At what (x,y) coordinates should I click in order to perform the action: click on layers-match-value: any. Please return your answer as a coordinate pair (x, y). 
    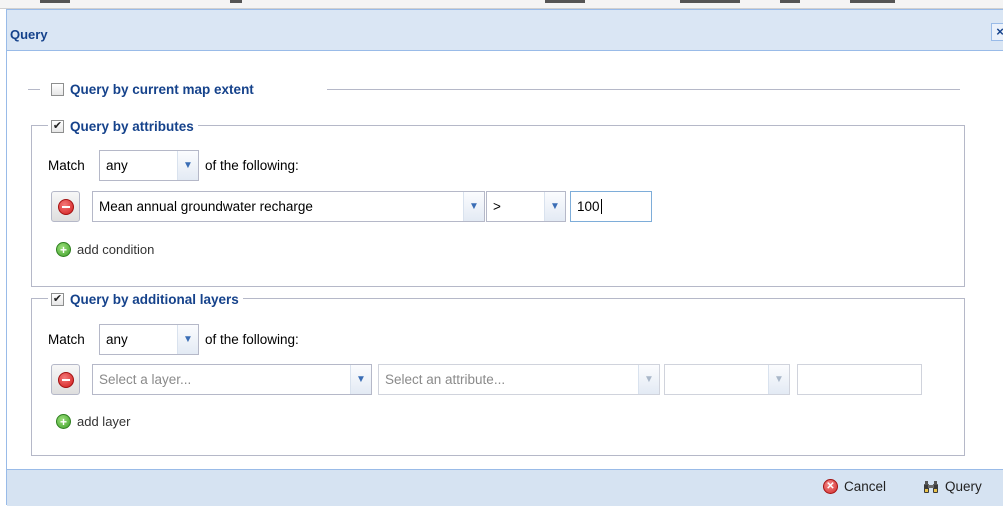
    Looking at the image, I should click on (117, 339).